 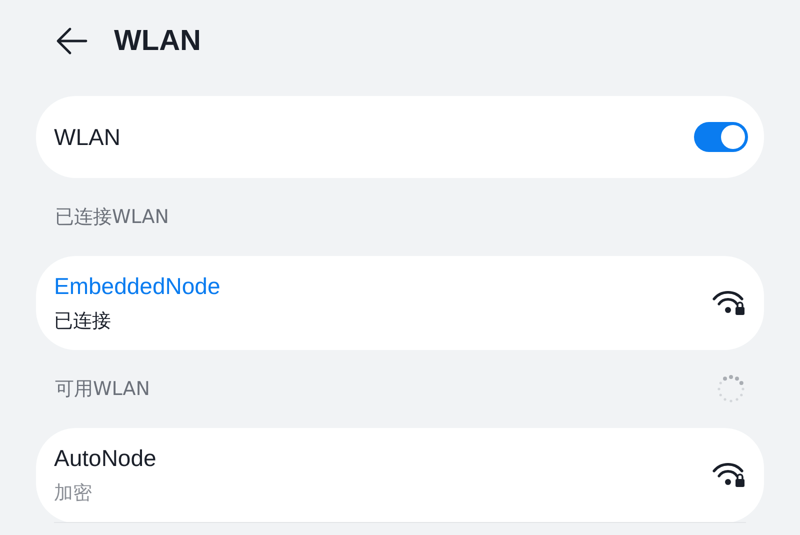 What do you see at coordinates (83, 321) in the screenshot?
I see `network-status: 已连接` at bounding box center [83, 321].